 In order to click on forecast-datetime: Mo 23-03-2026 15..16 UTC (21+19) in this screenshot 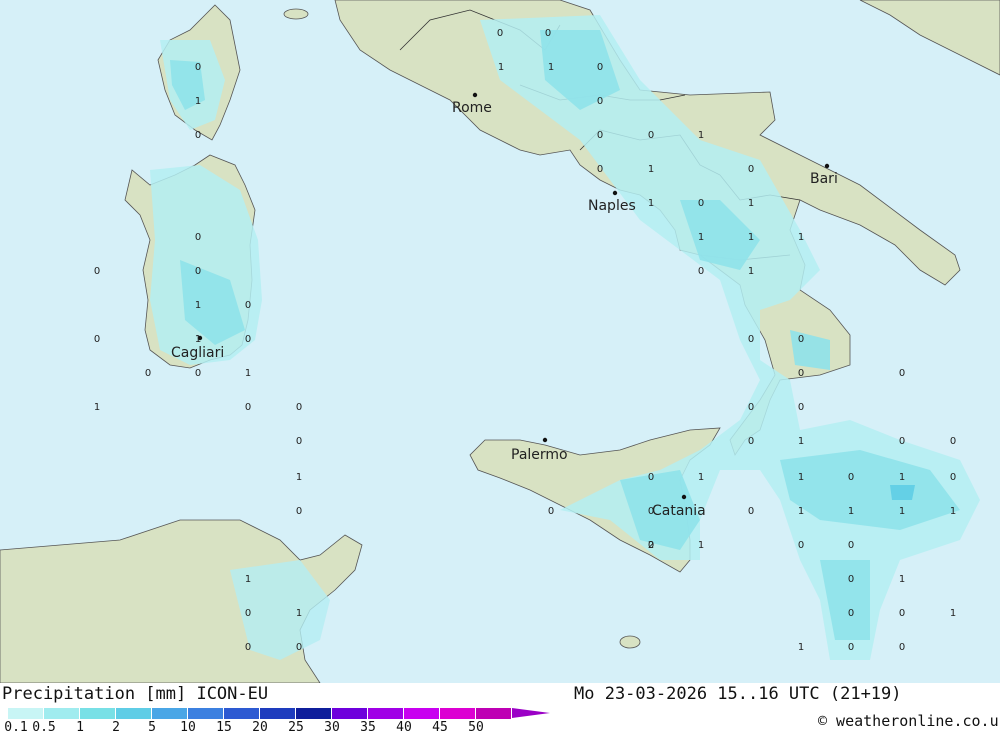, I will do `click(738, 694)`.